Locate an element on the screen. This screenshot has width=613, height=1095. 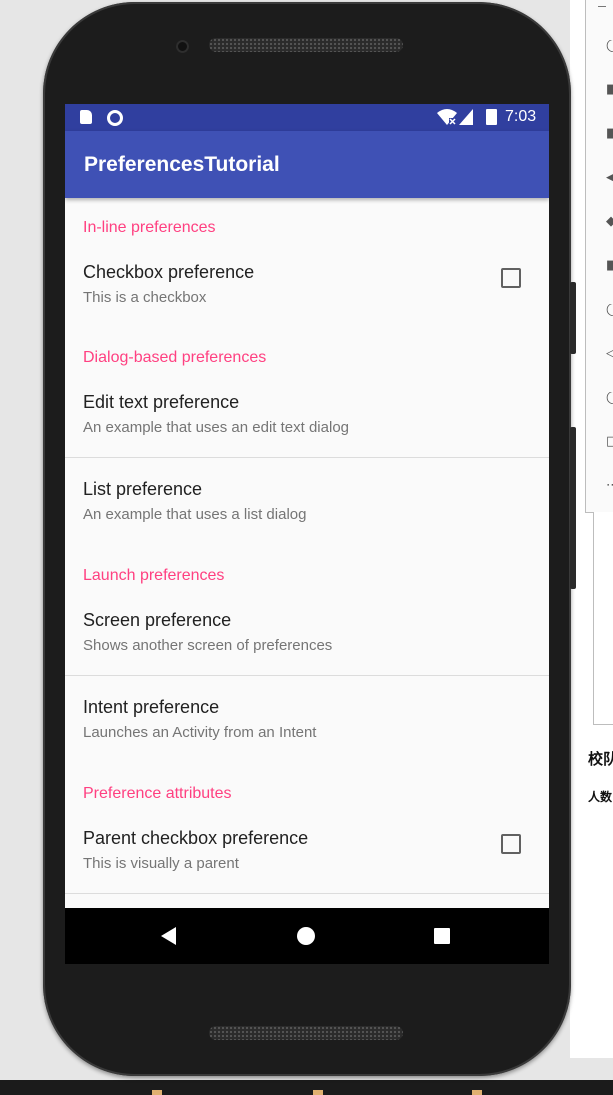
pref-title: Checkbox preference is located at coordinates (169, 272).